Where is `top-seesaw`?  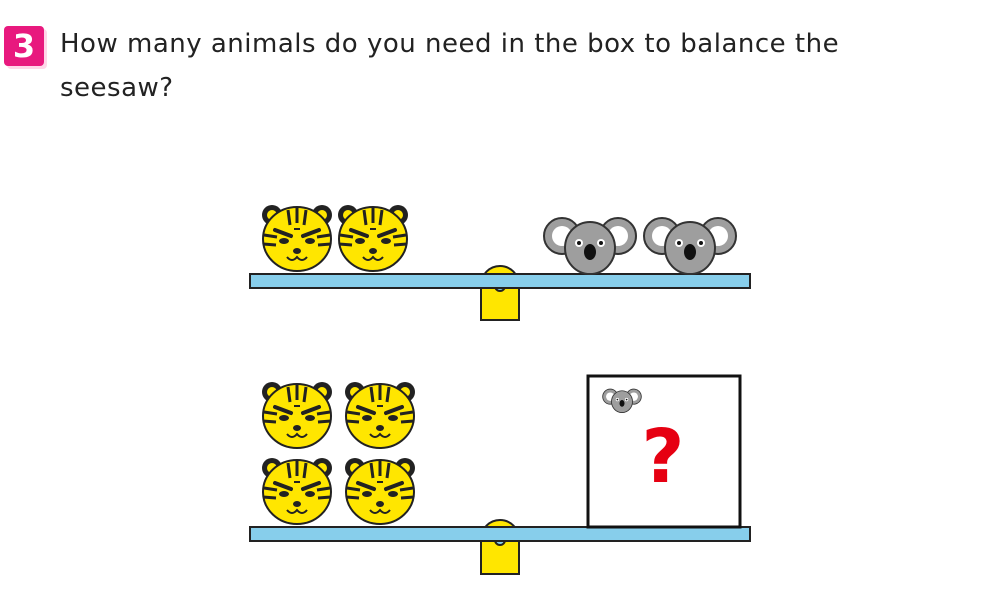
top-seesaw is located at coordinates (500, 262).